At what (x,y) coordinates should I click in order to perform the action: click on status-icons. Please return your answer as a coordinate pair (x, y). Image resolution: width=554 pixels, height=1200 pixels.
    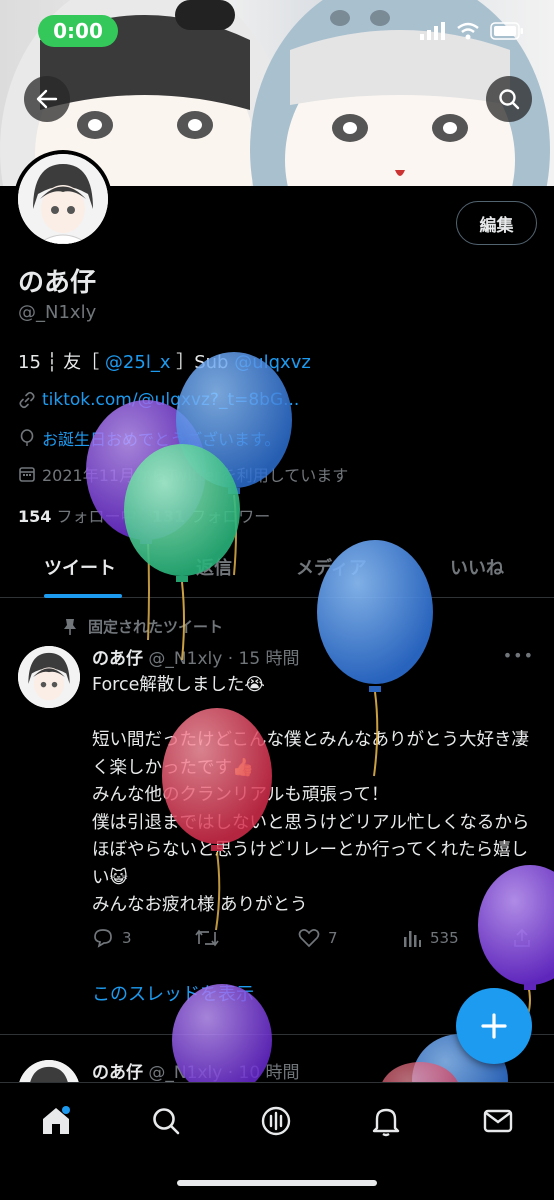
    Looking at the image, I should click on (472, 31).